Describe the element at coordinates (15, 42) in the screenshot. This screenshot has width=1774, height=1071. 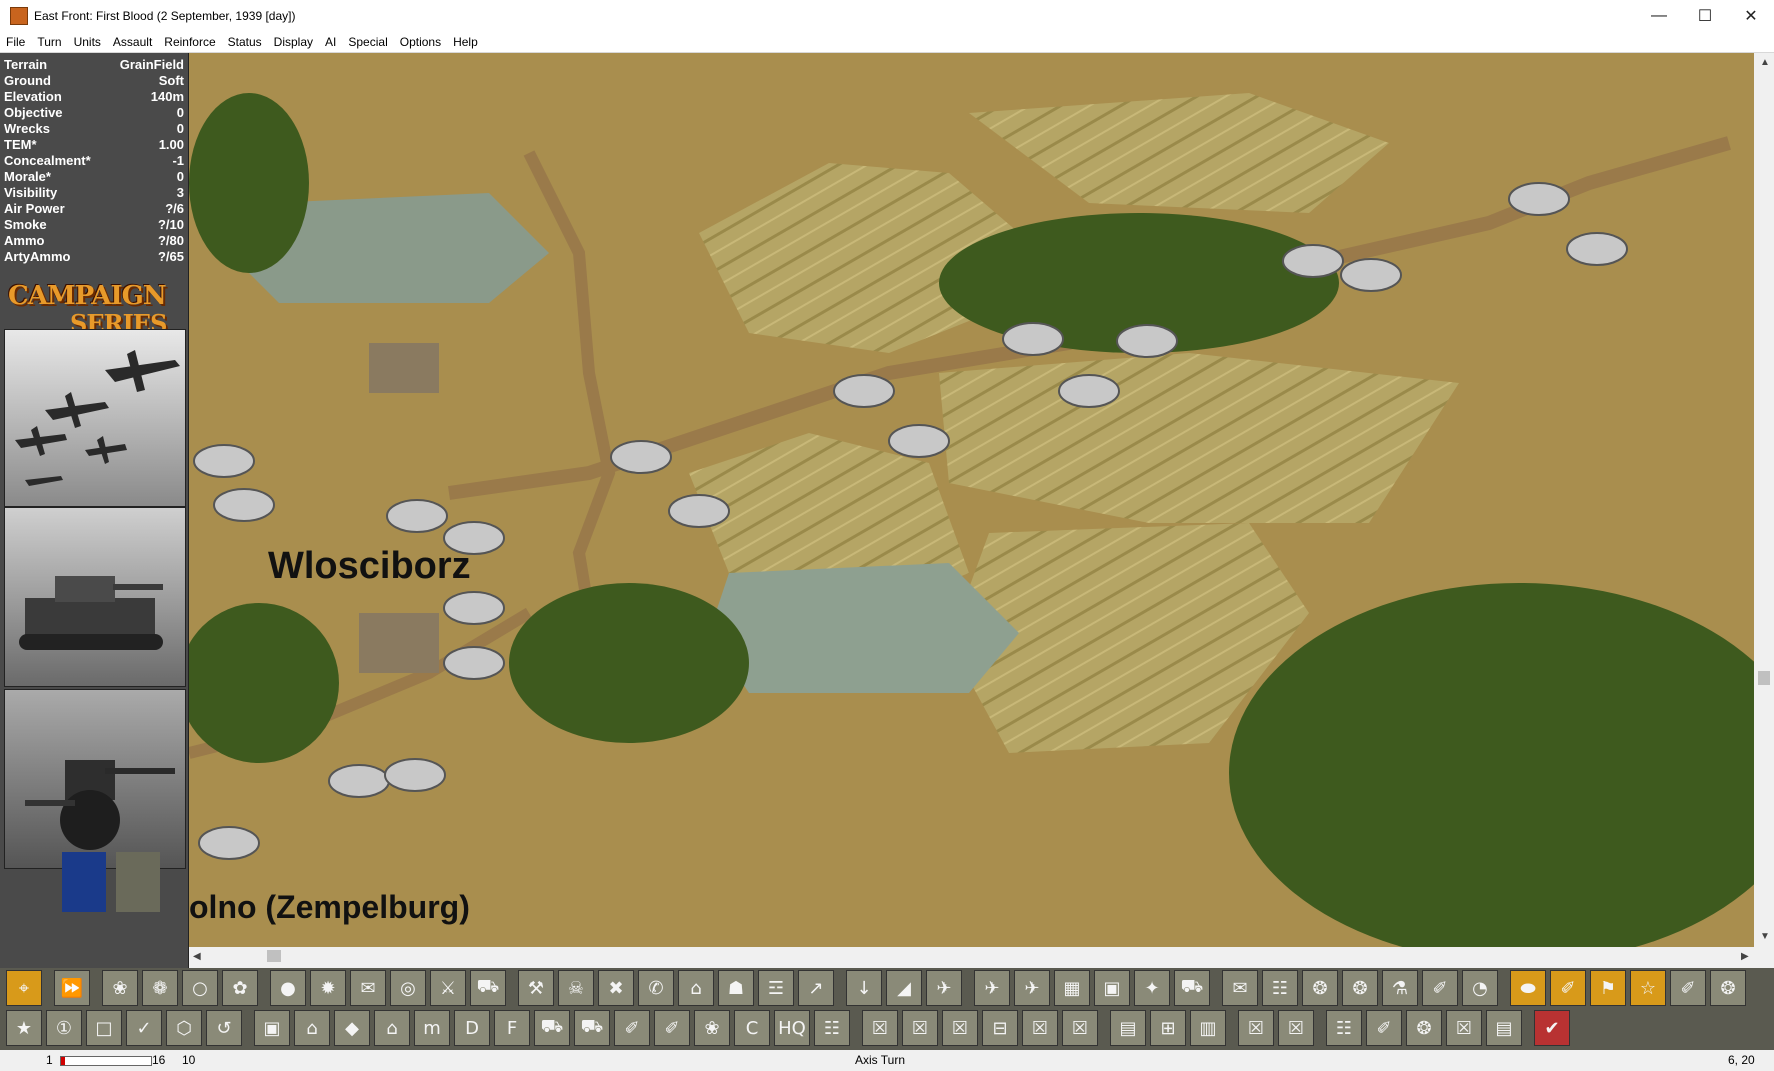
I see `menu-file: File` at that location.